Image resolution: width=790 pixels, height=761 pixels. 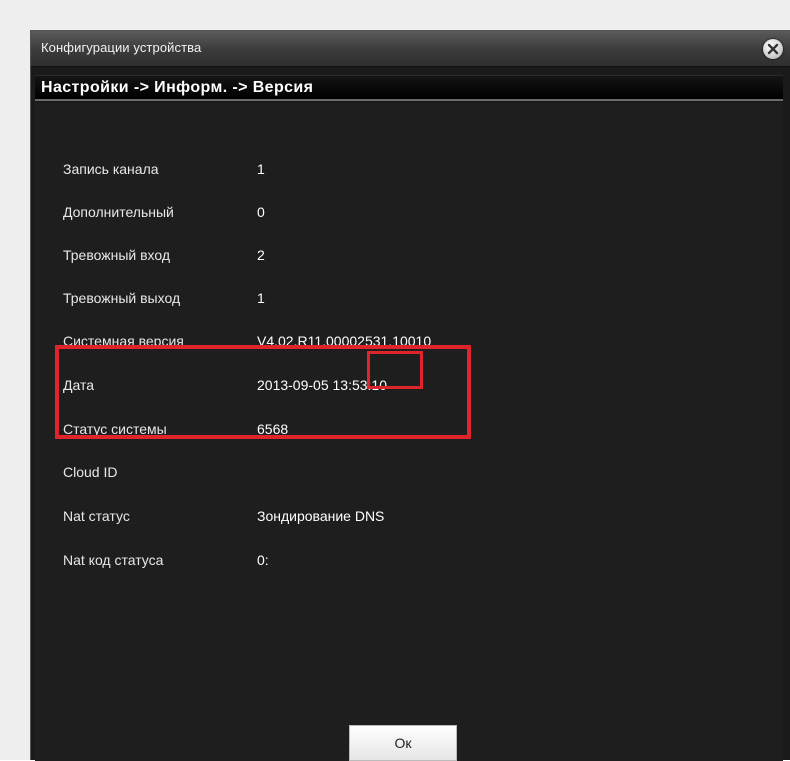 What do you see at coordinates (122, 298) in the screenshot?
I see `info-label: Тревожный выход` at bounding box center [122, 298].